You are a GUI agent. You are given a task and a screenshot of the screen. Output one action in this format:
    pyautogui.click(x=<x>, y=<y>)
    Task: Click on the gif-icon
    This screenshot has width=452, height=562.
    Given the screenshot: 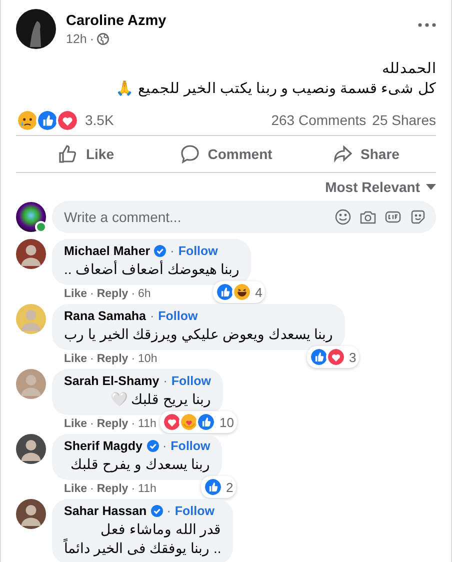 What is the action you would take?
    pyautogui.click(x=393, y=217)
    